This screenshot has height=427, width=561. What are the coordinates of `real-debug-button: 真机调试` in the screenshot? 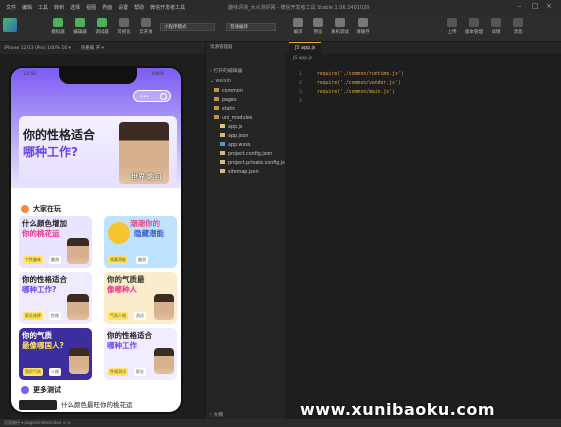 It's located at (340, 26).